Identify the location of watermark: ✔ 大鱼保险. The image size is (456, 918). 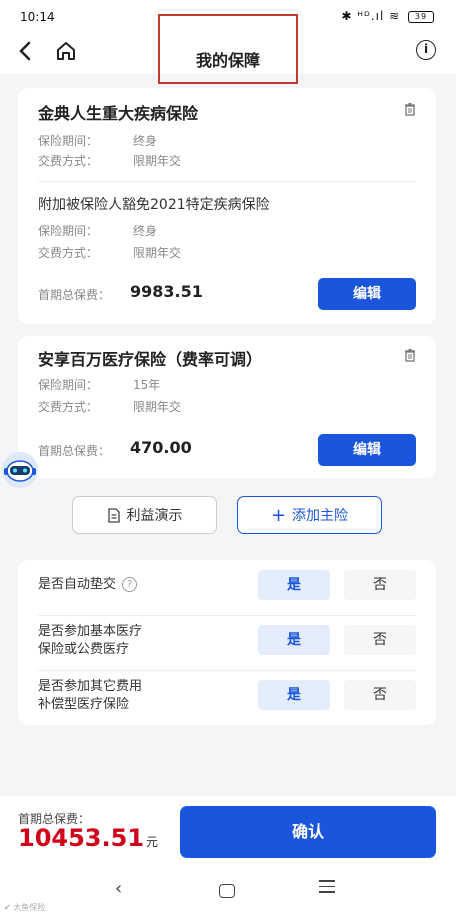
(25, 907).